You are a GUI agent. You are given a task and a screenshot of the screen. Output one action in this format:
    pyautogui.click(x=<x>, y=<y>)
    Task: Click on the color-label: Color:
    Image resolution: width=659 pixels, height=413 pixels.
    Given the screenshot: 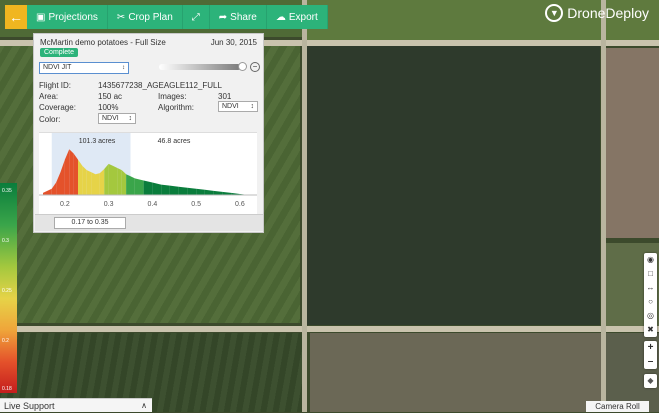 What is the action you would take?
    pyautogui.click(x=50, y=119)
    